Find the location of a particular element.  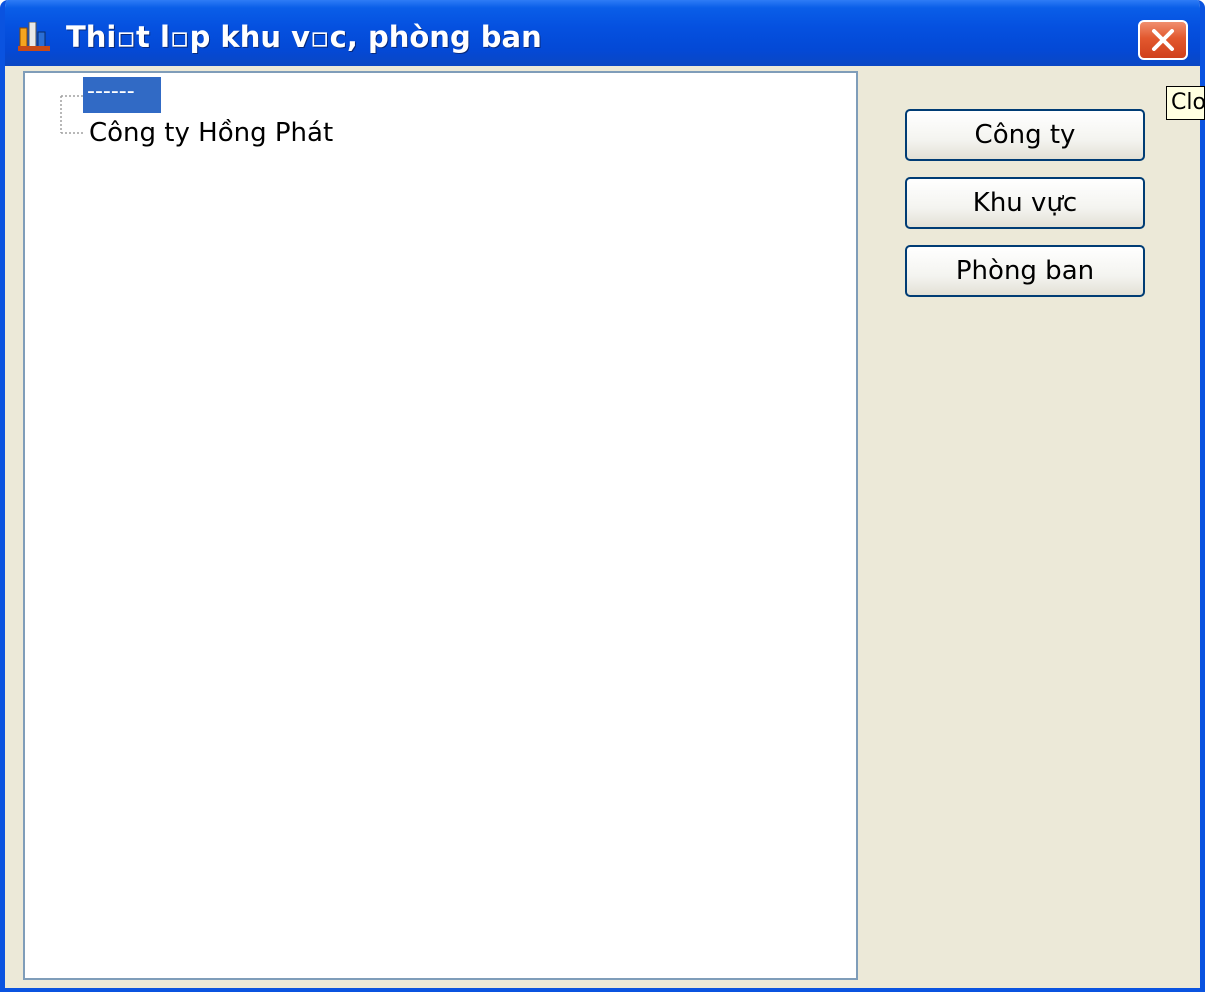

department-button: Phòng ban is located at coordinates (1025, 271).